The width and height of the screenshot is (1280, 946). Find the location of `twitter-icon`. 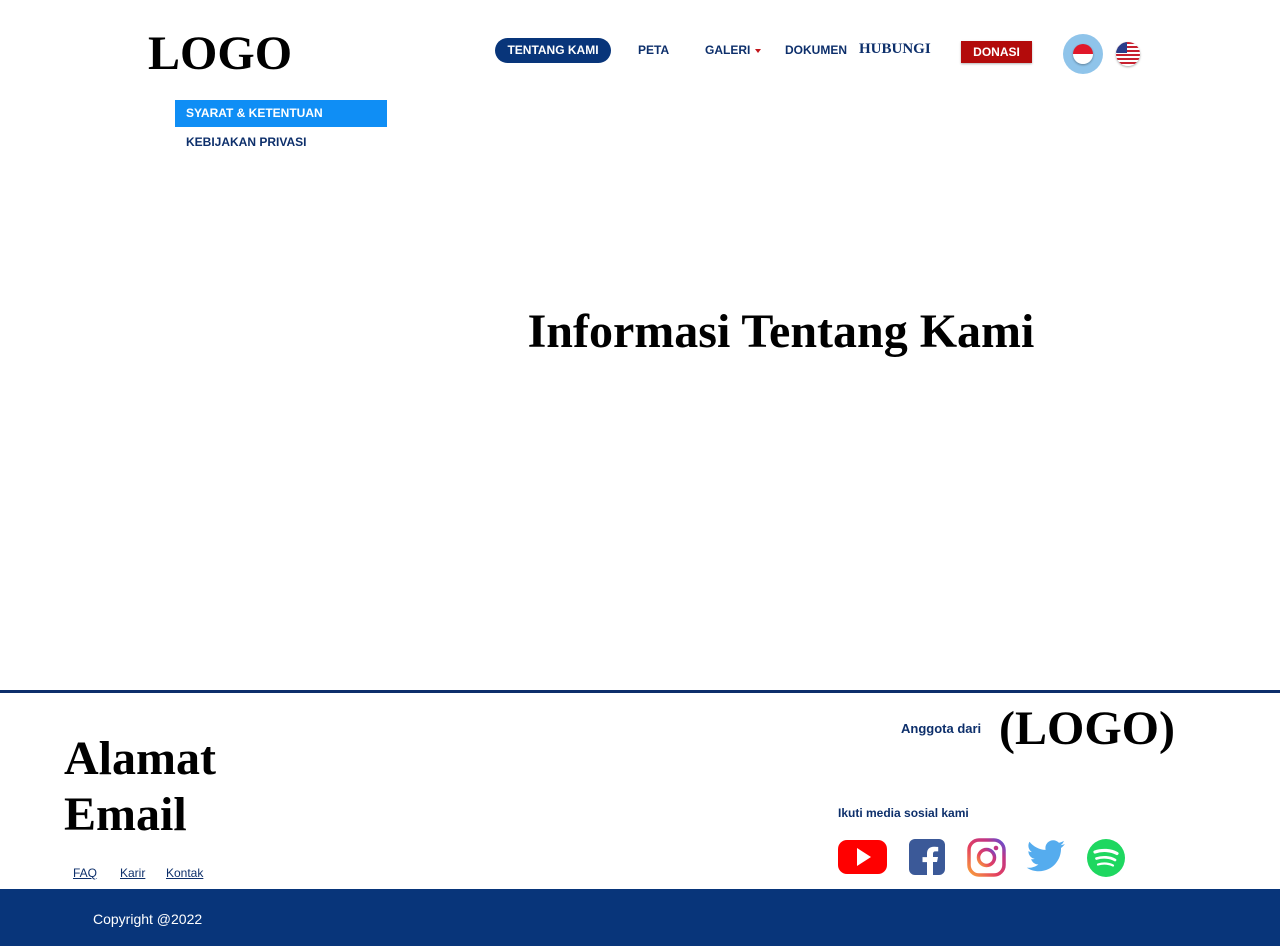

twitter-icon is located at coordinates (1045, 856).